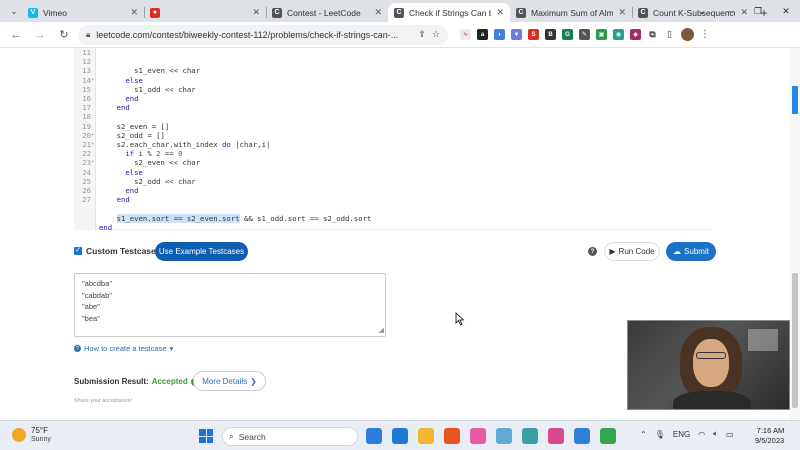  Describe the element at coordinates (612, 251) in the screenshot. I see `play-icon: ▶` at that location.